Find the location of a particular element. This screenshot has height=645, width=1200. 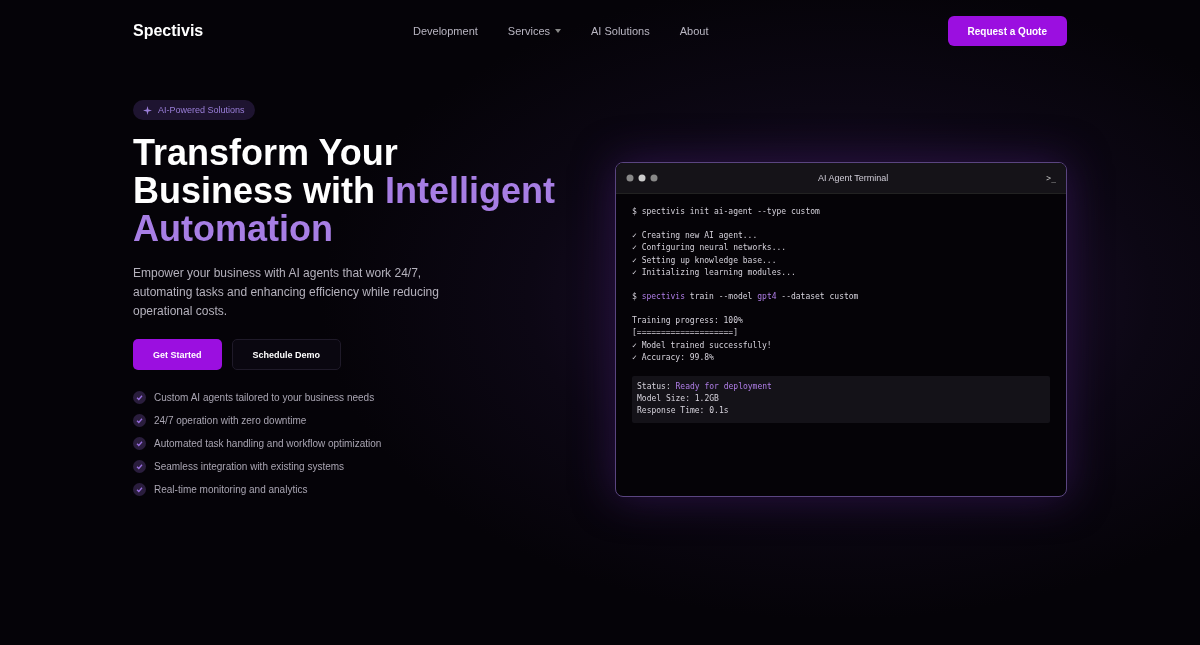

terminal-line: Model Size: 1.2GB is located at coordinates (678, 399).